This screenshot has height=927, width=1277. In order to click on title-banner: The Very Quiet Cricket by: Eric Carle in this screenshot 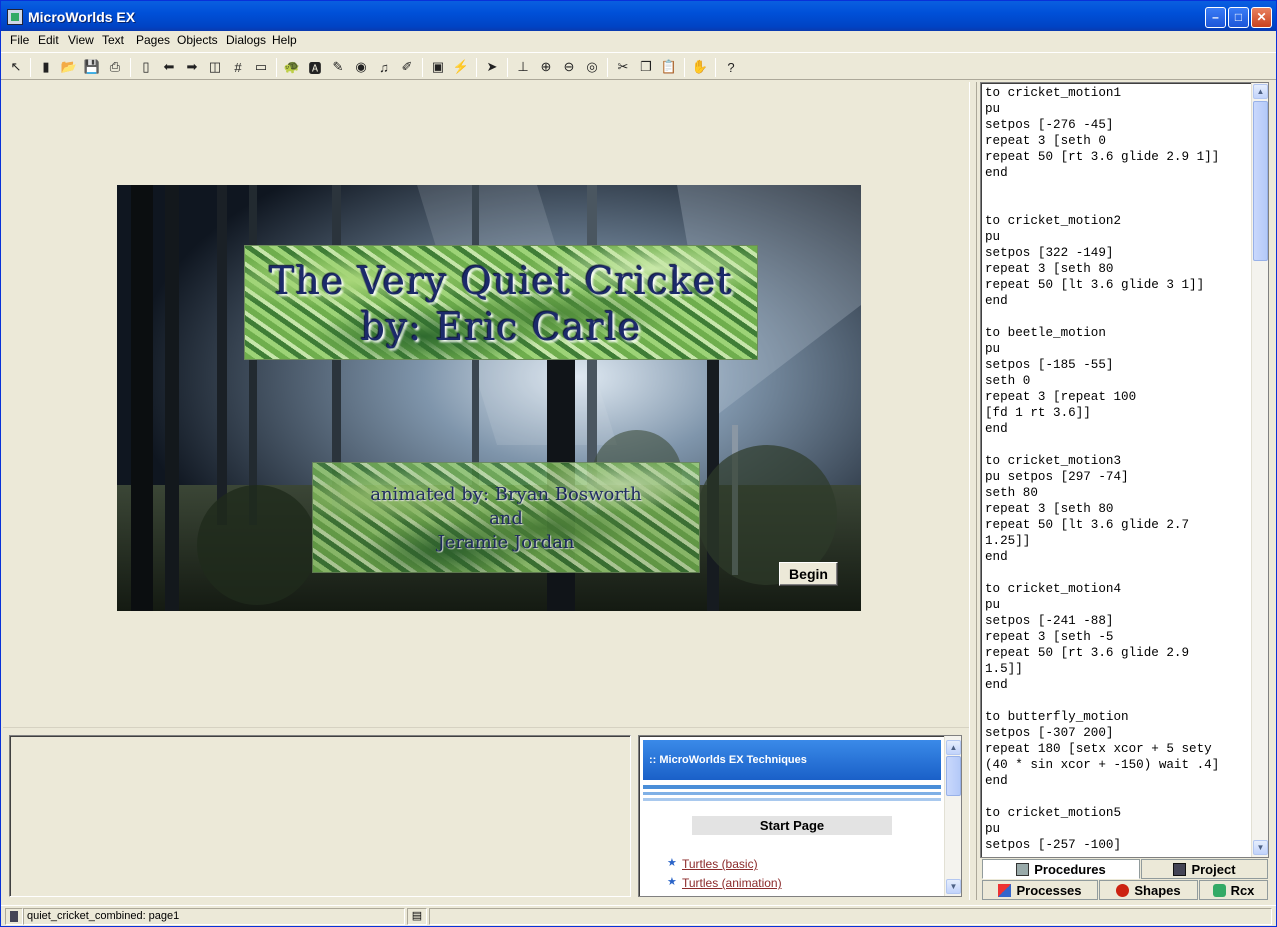, I will do `click(501, 302)`.